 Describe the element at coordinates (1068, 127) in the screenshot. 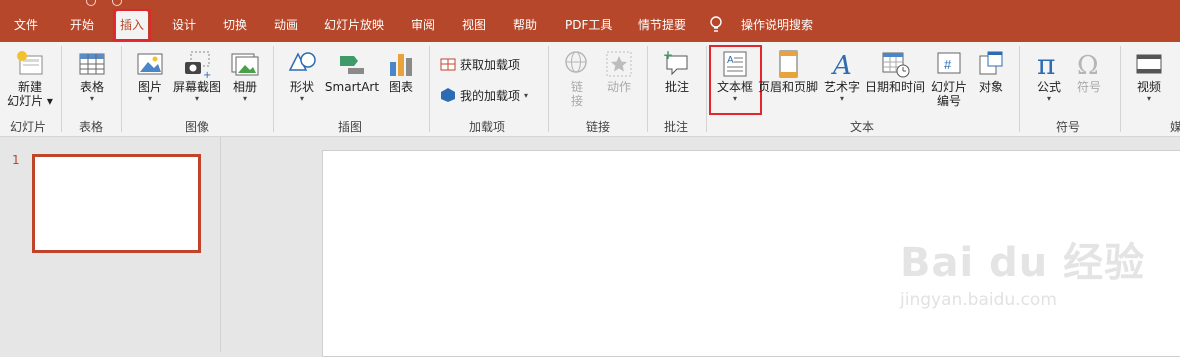

I see `group-label-symbols: 符号` at that location.